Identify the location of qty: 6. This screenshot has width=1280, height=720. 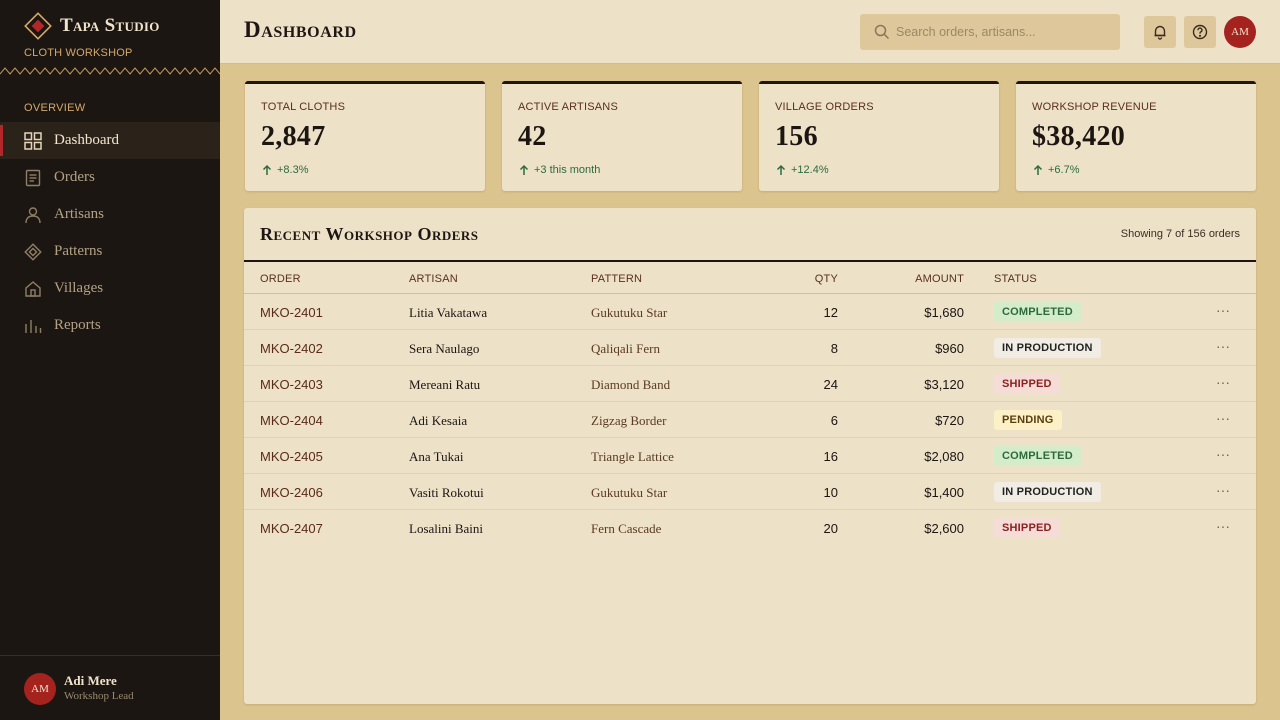
(834, 420).